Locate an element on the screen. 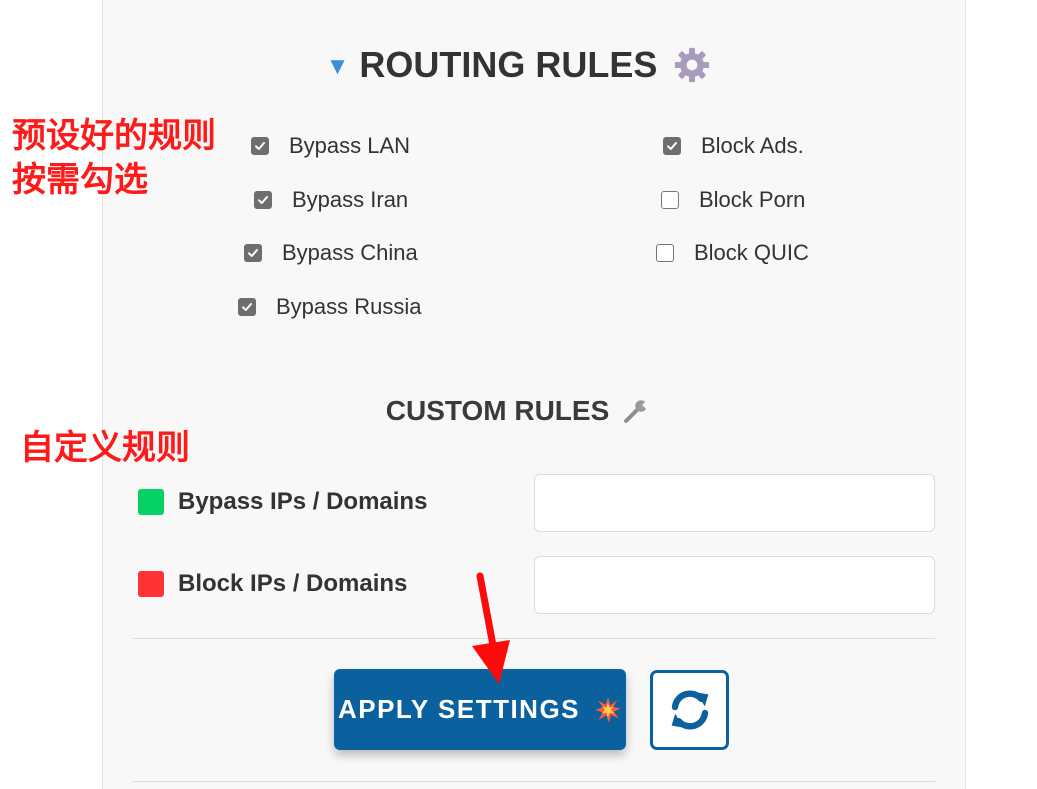 Image resolution: width=1037 pixels, height=789 pixels. annotation-line: 自定义规则 is located at coordinates (105, 448).